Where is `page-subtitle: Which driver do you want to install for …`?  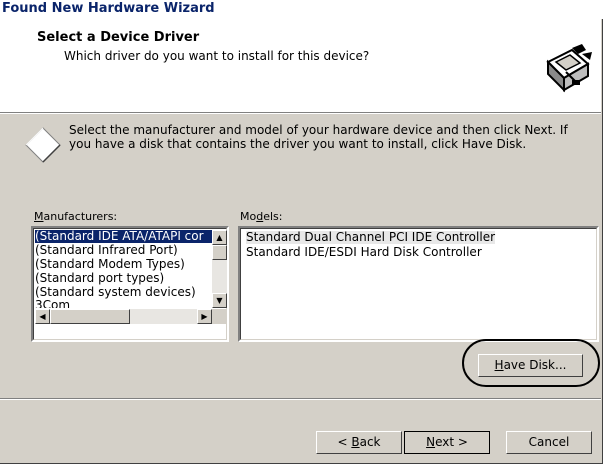
page-subtitle: Which driver do you want to install for … is located at coordinates (217, 56).